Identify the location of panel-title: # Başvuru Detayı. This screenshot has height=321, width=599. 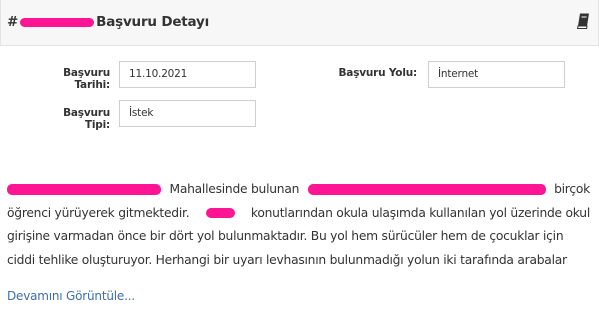
(108, 22).